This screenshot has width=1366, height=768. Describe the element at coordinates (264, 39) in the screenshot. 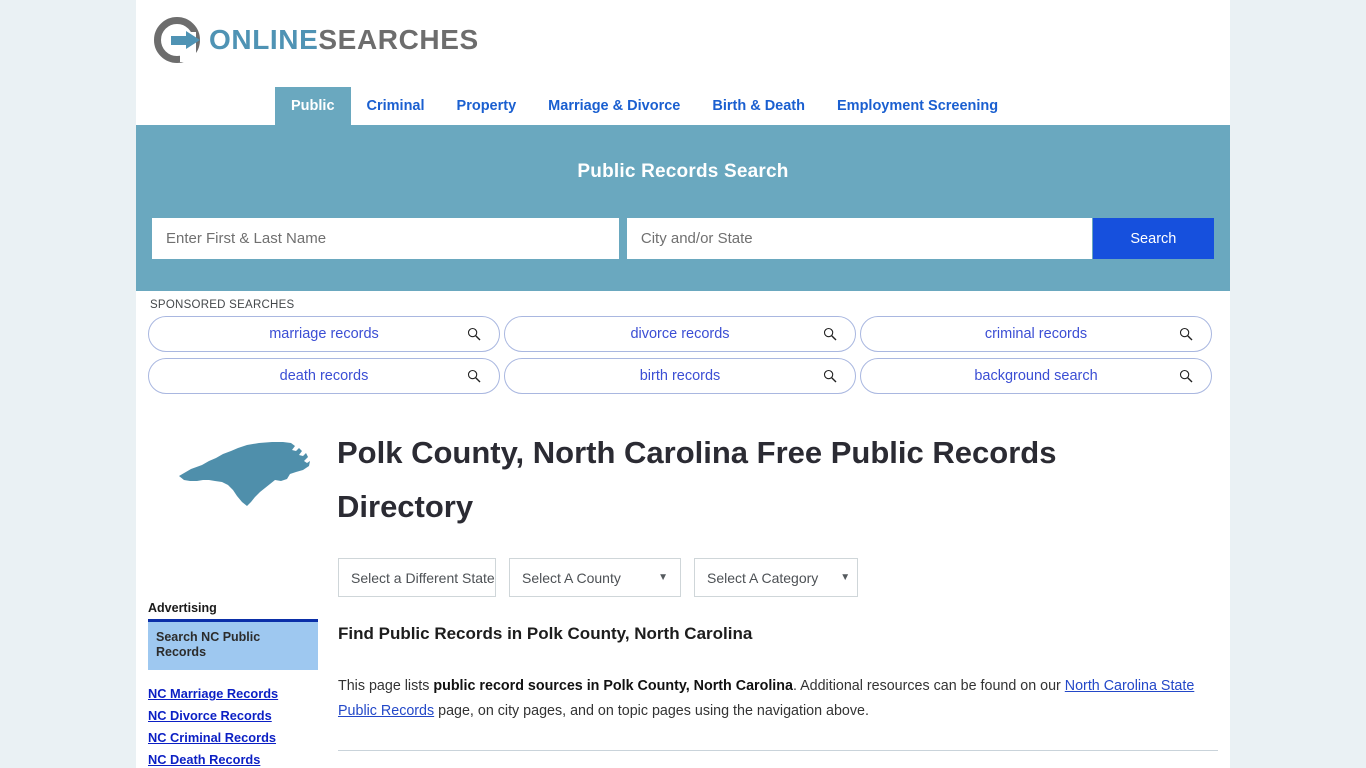

I see `logo-text-online: ONLINE` at that location.